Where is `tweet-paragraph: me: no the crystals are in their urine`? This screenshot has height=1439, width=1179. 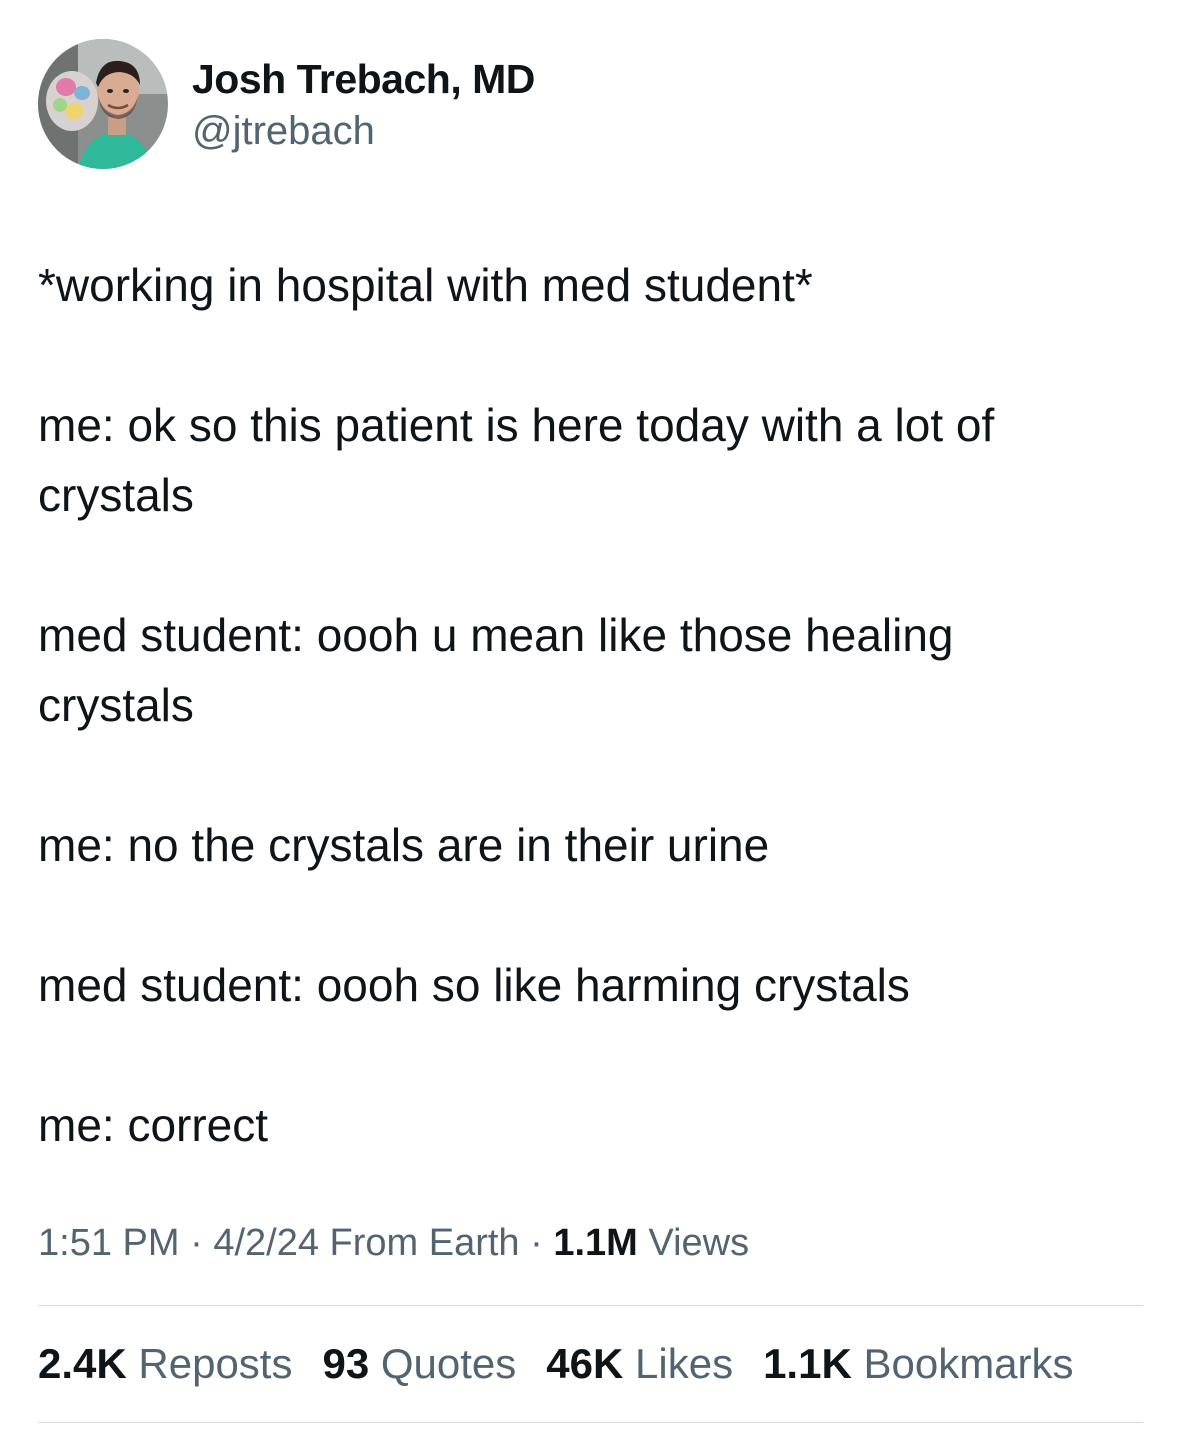
tweet-paragraph: me: no the crystals are in their urine is located at coordinates (404, 845).